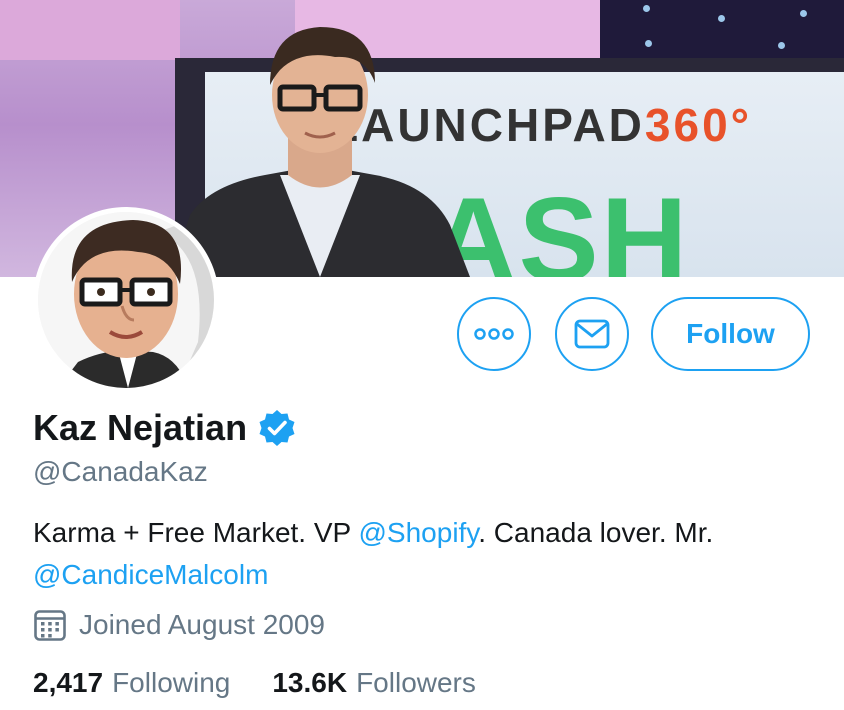 Image resolution: width=844 pixels, height=710 pixels. I want to click on joined-date: Joined August 2009, so click(202, 624).